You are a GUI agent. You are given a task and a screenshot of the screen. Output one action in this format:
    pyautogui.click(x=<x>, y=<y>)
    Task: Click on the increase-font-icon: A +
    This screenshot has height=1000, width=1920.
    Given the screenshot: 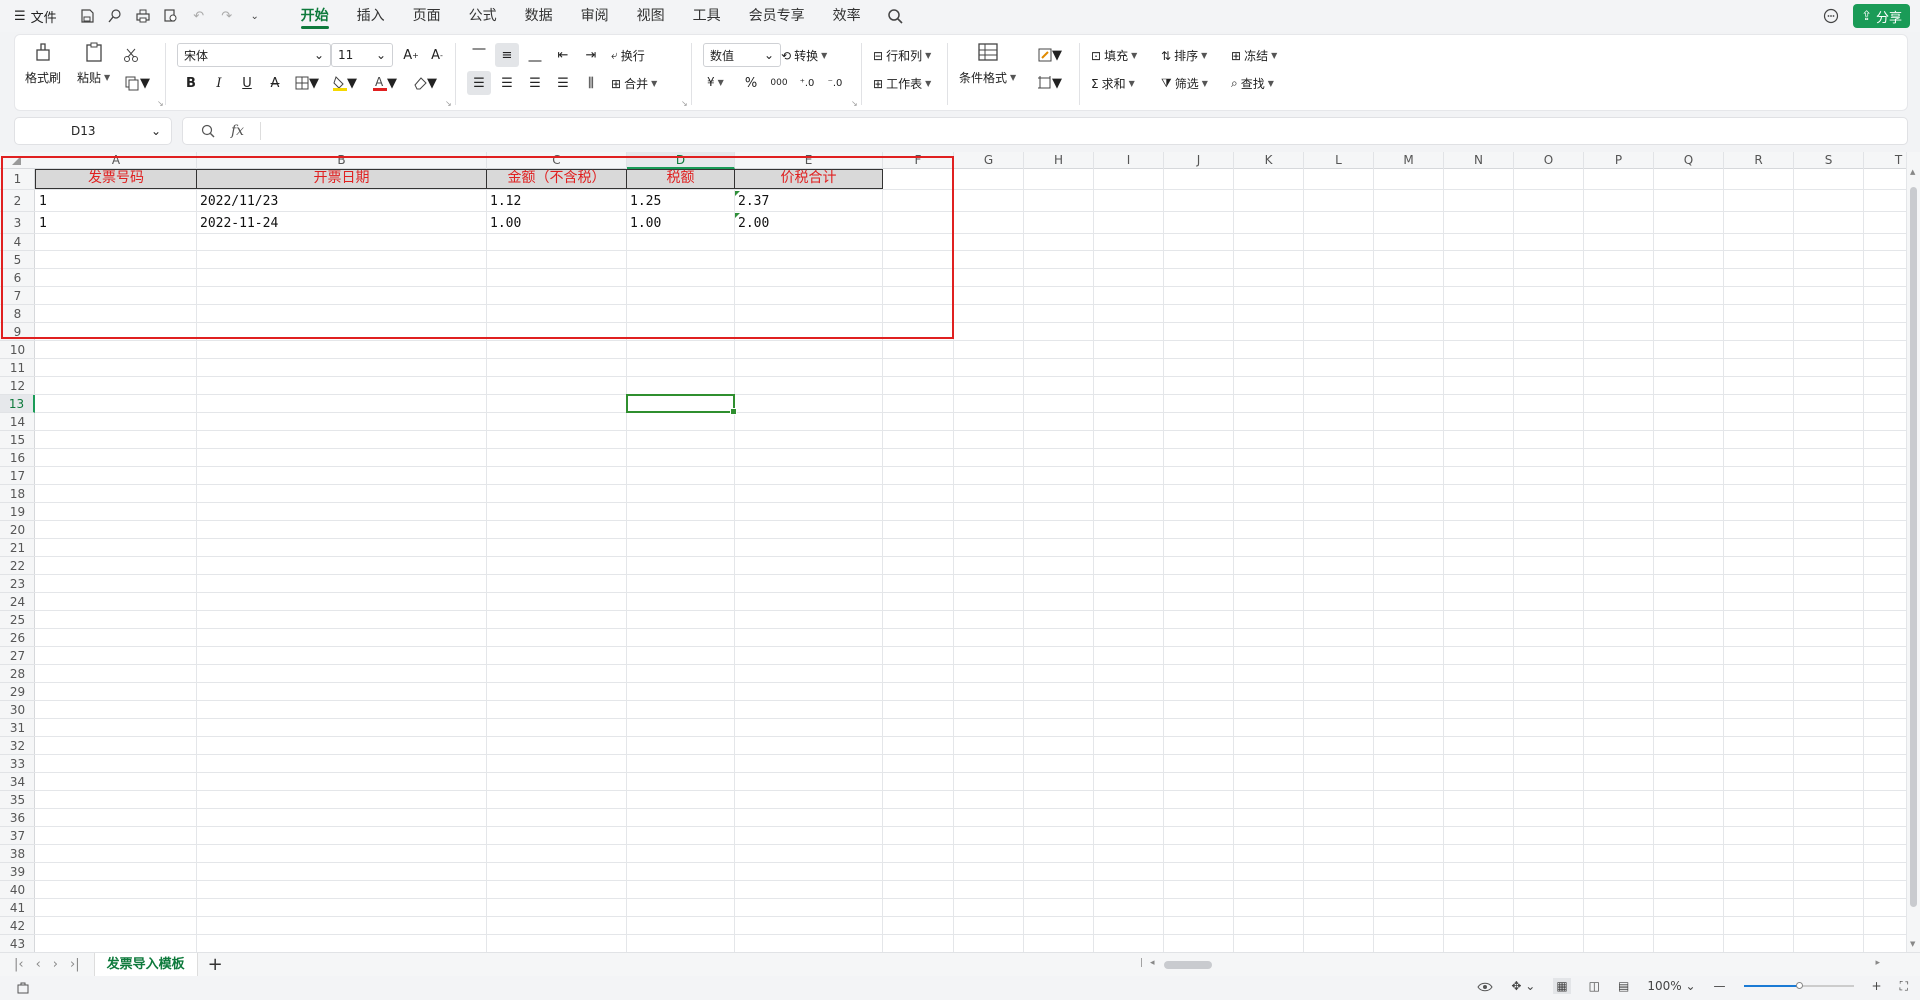 What is the action you would take?
    pyautogui.click(x=411, y=55)
    